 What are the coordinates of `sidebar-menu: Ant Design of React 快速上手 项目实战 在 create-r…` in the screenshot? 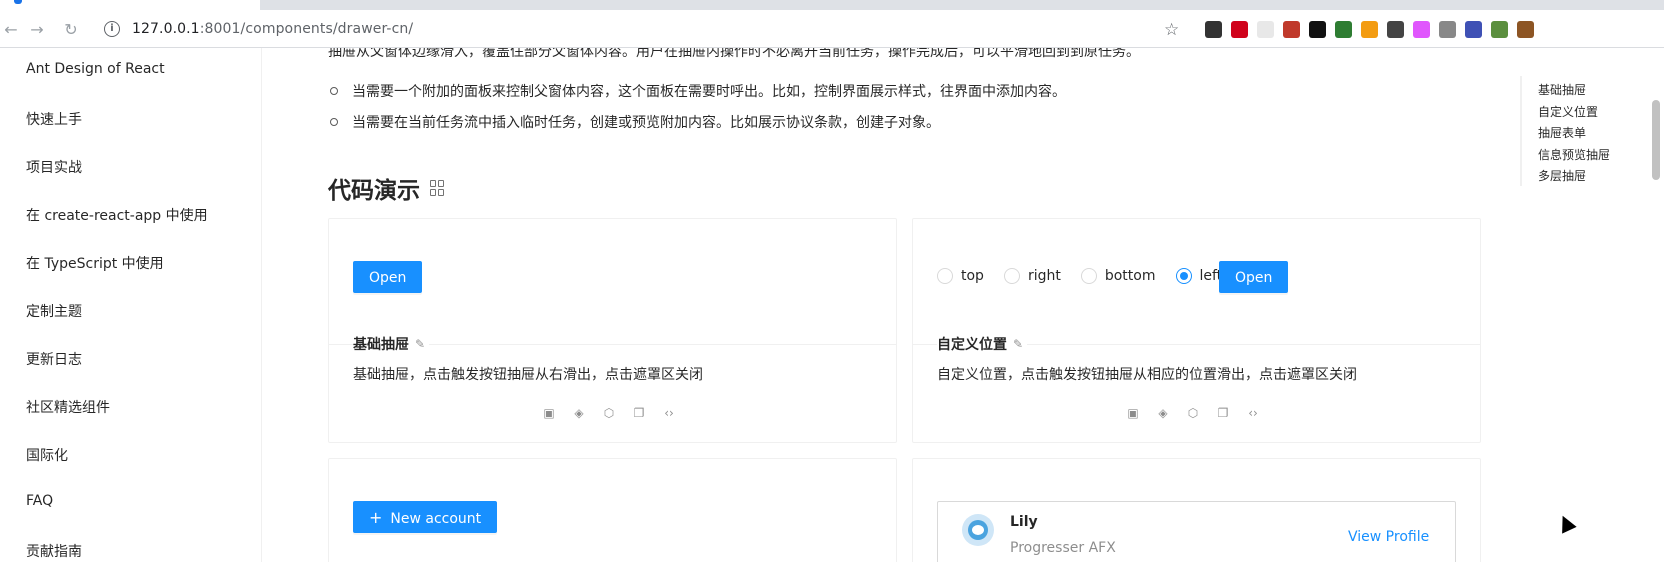 It's located at (131, 305).